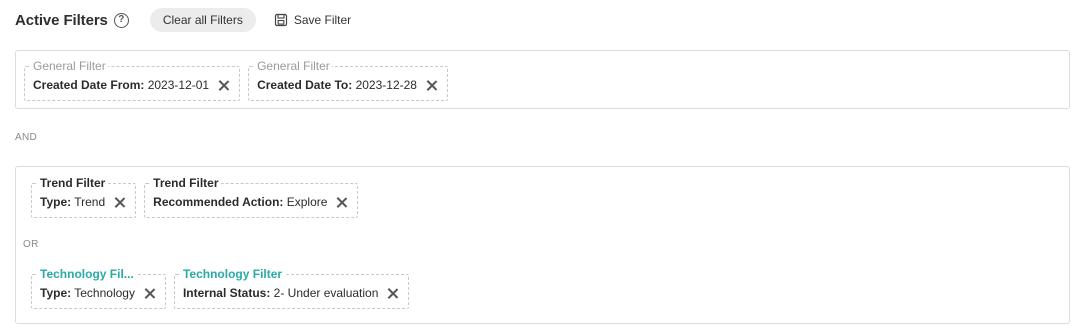 This screenshot has height=335, width=1089. Describe the element at coordinates (280, 20) in the screenshot. I see `save-icon` at that location.